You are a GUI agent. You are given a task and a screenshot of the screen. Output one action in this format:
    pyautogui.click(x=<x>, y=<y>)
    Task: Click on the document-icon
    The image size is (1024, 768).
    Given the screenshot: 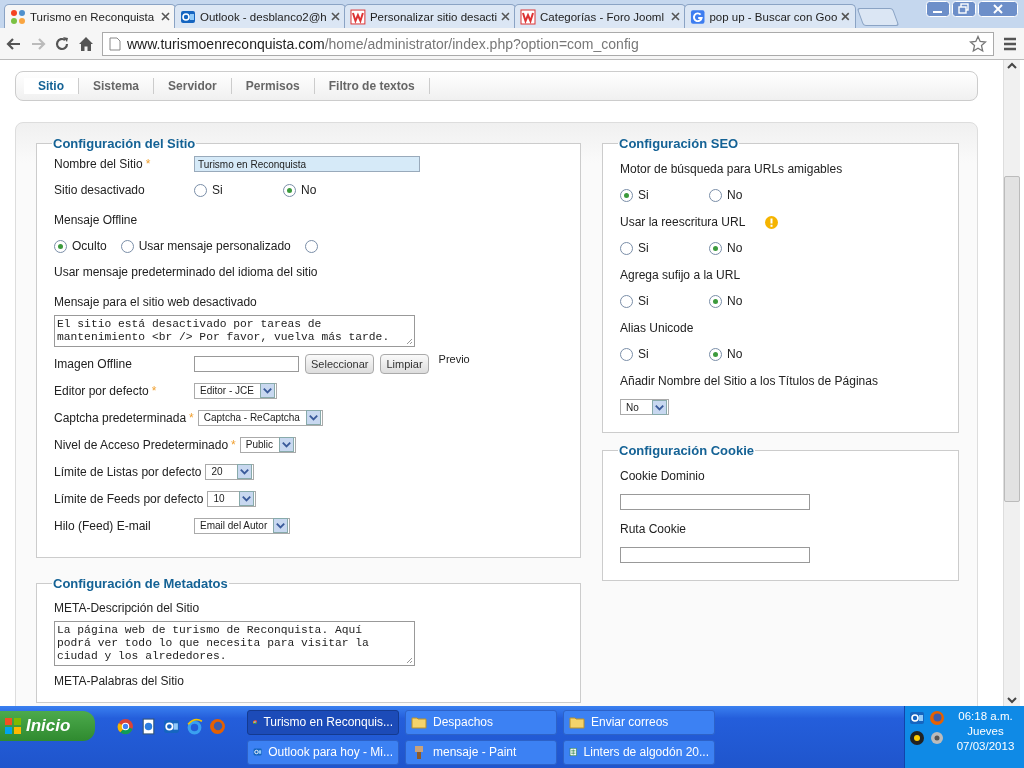 What is the action you would take?
    pyautogui.click(x=148, y=726)
    